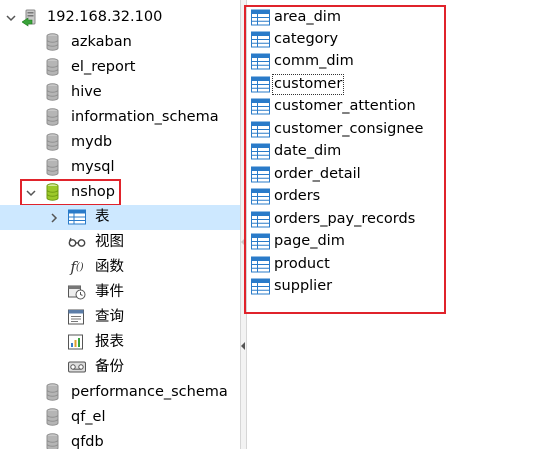 This screenshot has height=449, width=546. Describe the element at coordinates (87, 441) in the screenshot. I see `db-label: qfdb` at that location.